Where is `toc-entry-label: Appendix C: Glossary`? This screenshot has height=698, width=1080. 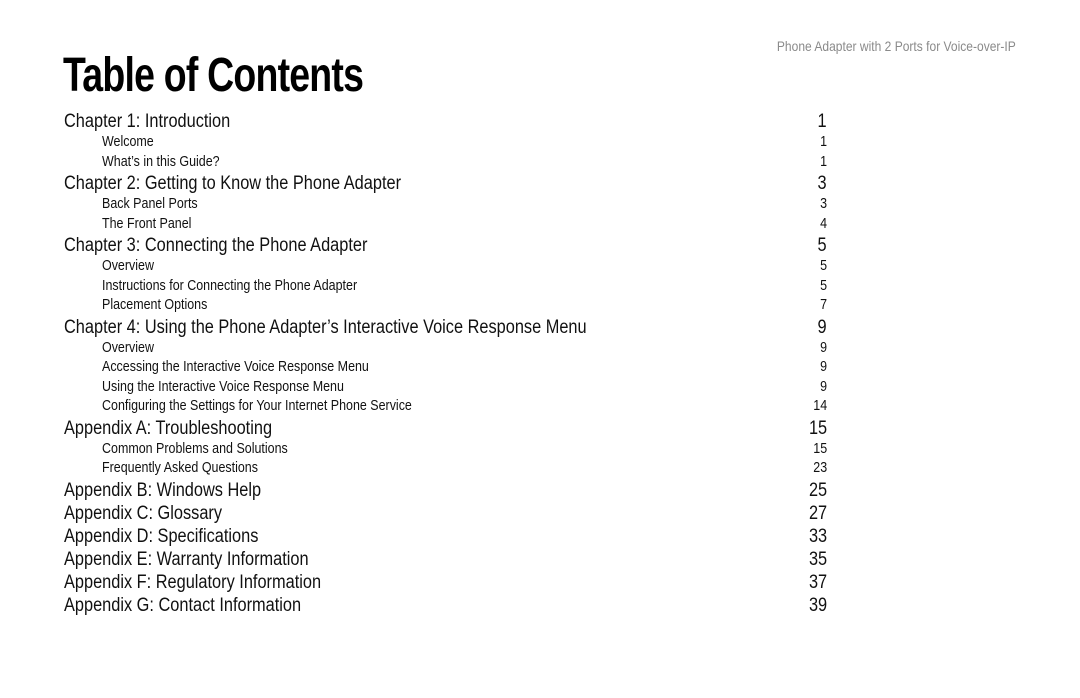
toc-entry-label: Appendix C: Glossary is located at coordinates (143, 513).